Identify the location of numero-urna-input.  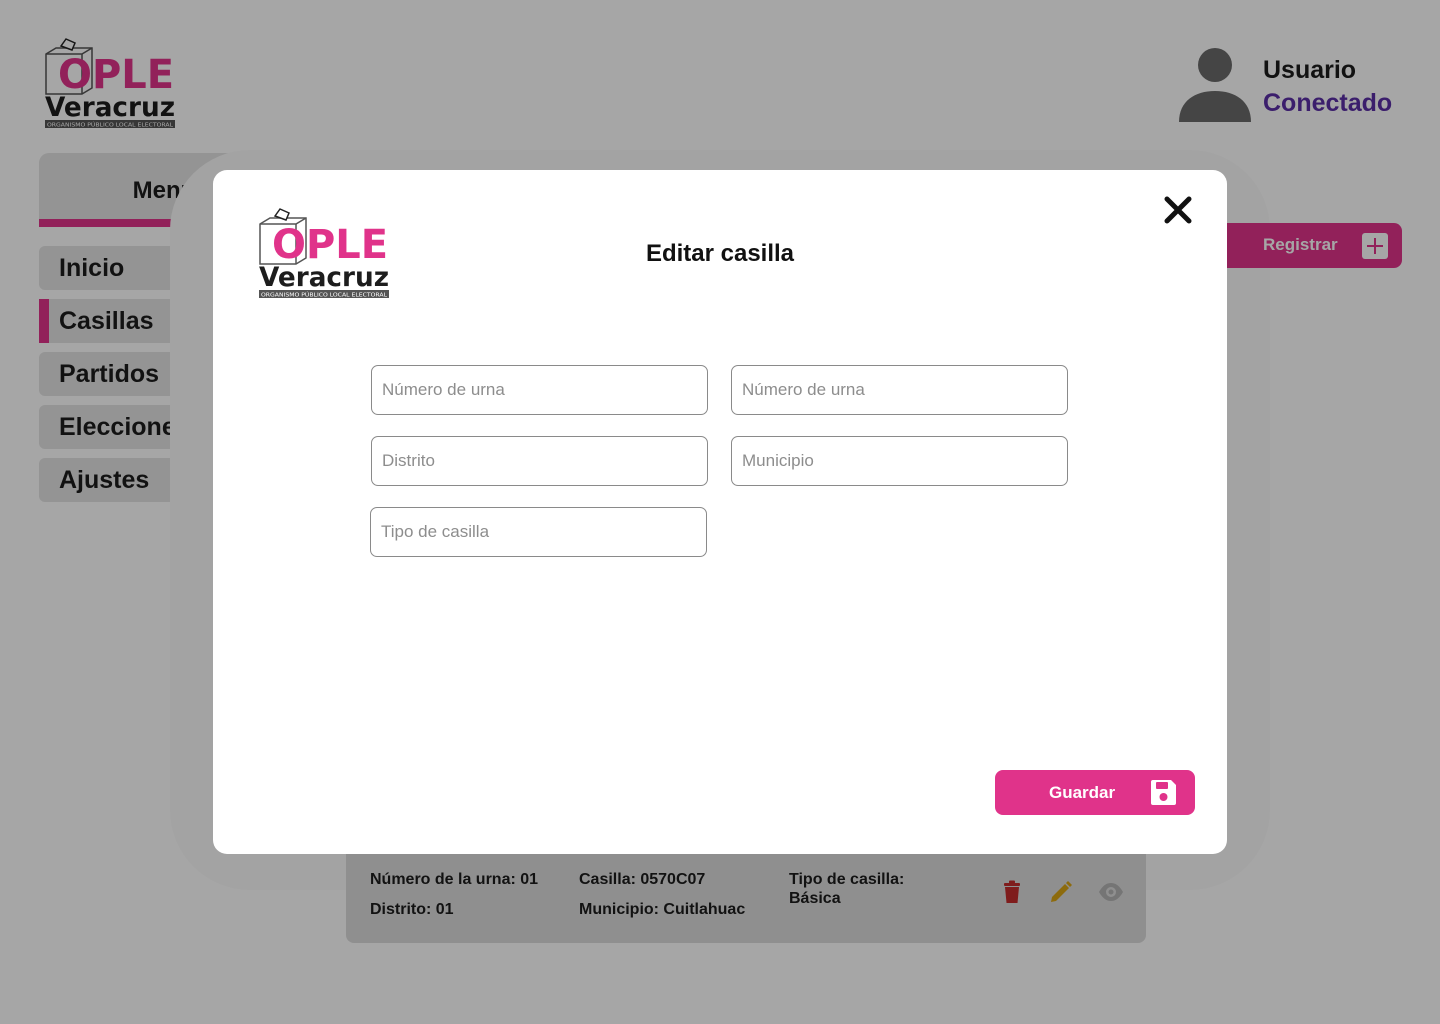
(539, 390).